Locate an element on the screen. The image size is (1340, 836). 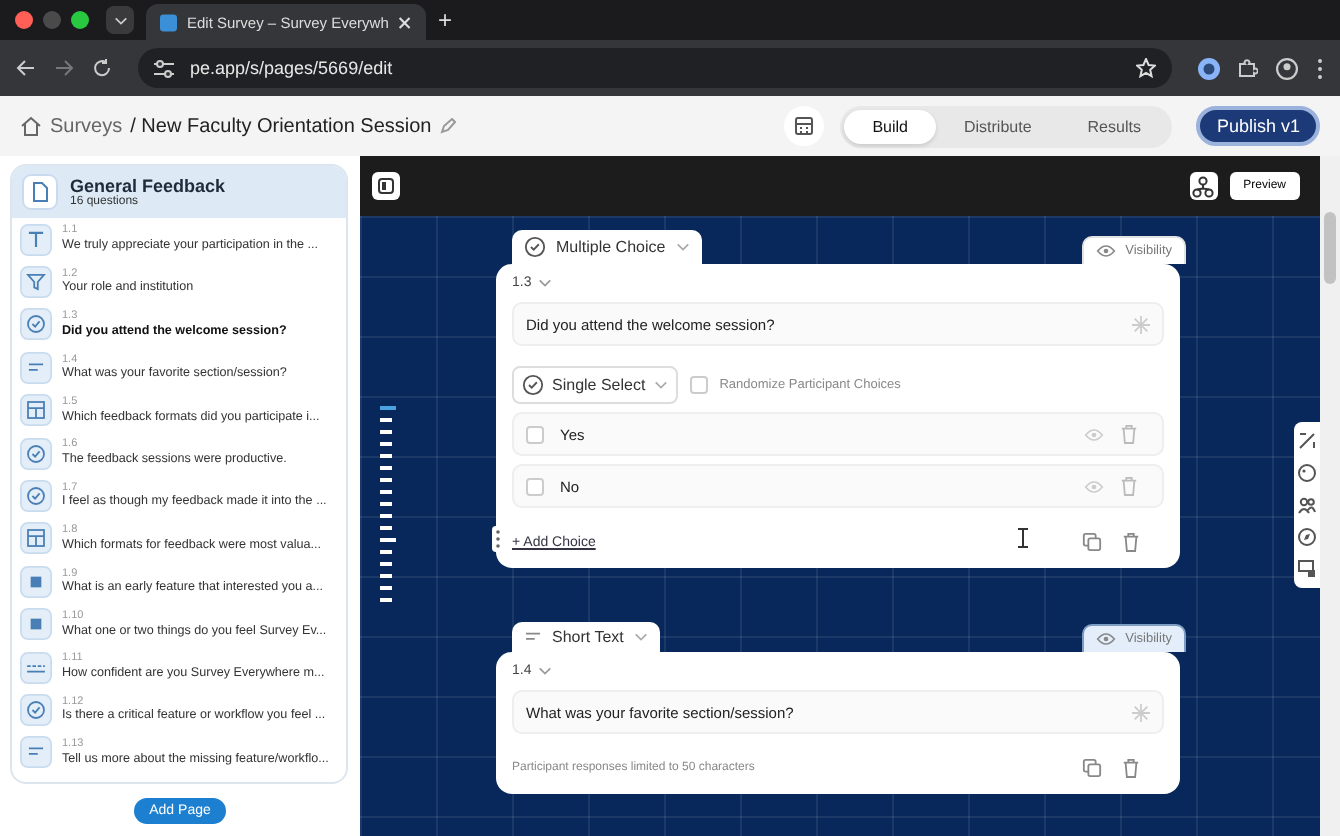
reload-icon is located at coordinates (102, 68).